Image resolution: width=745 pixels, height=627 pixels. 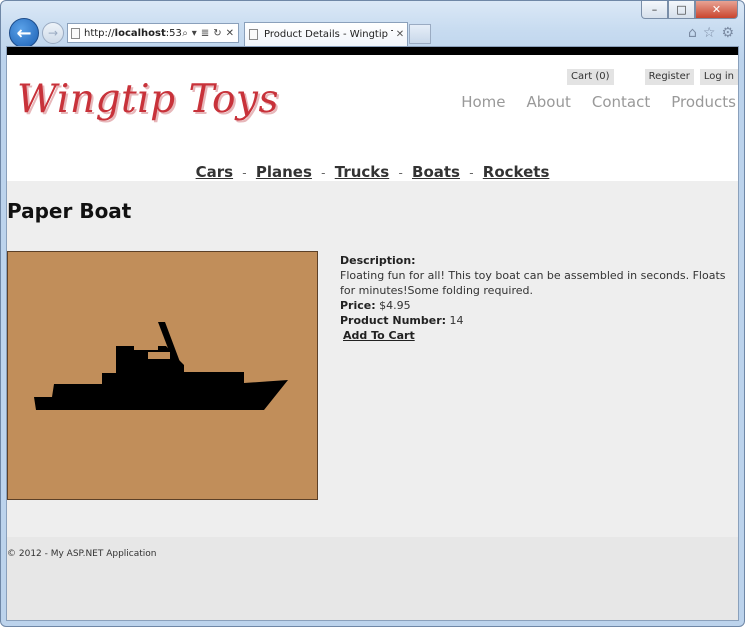 What do you see at coordinates (436, 172) in the screenshot?
I see `category-boats: Boats` at bounding box center [436, 172].